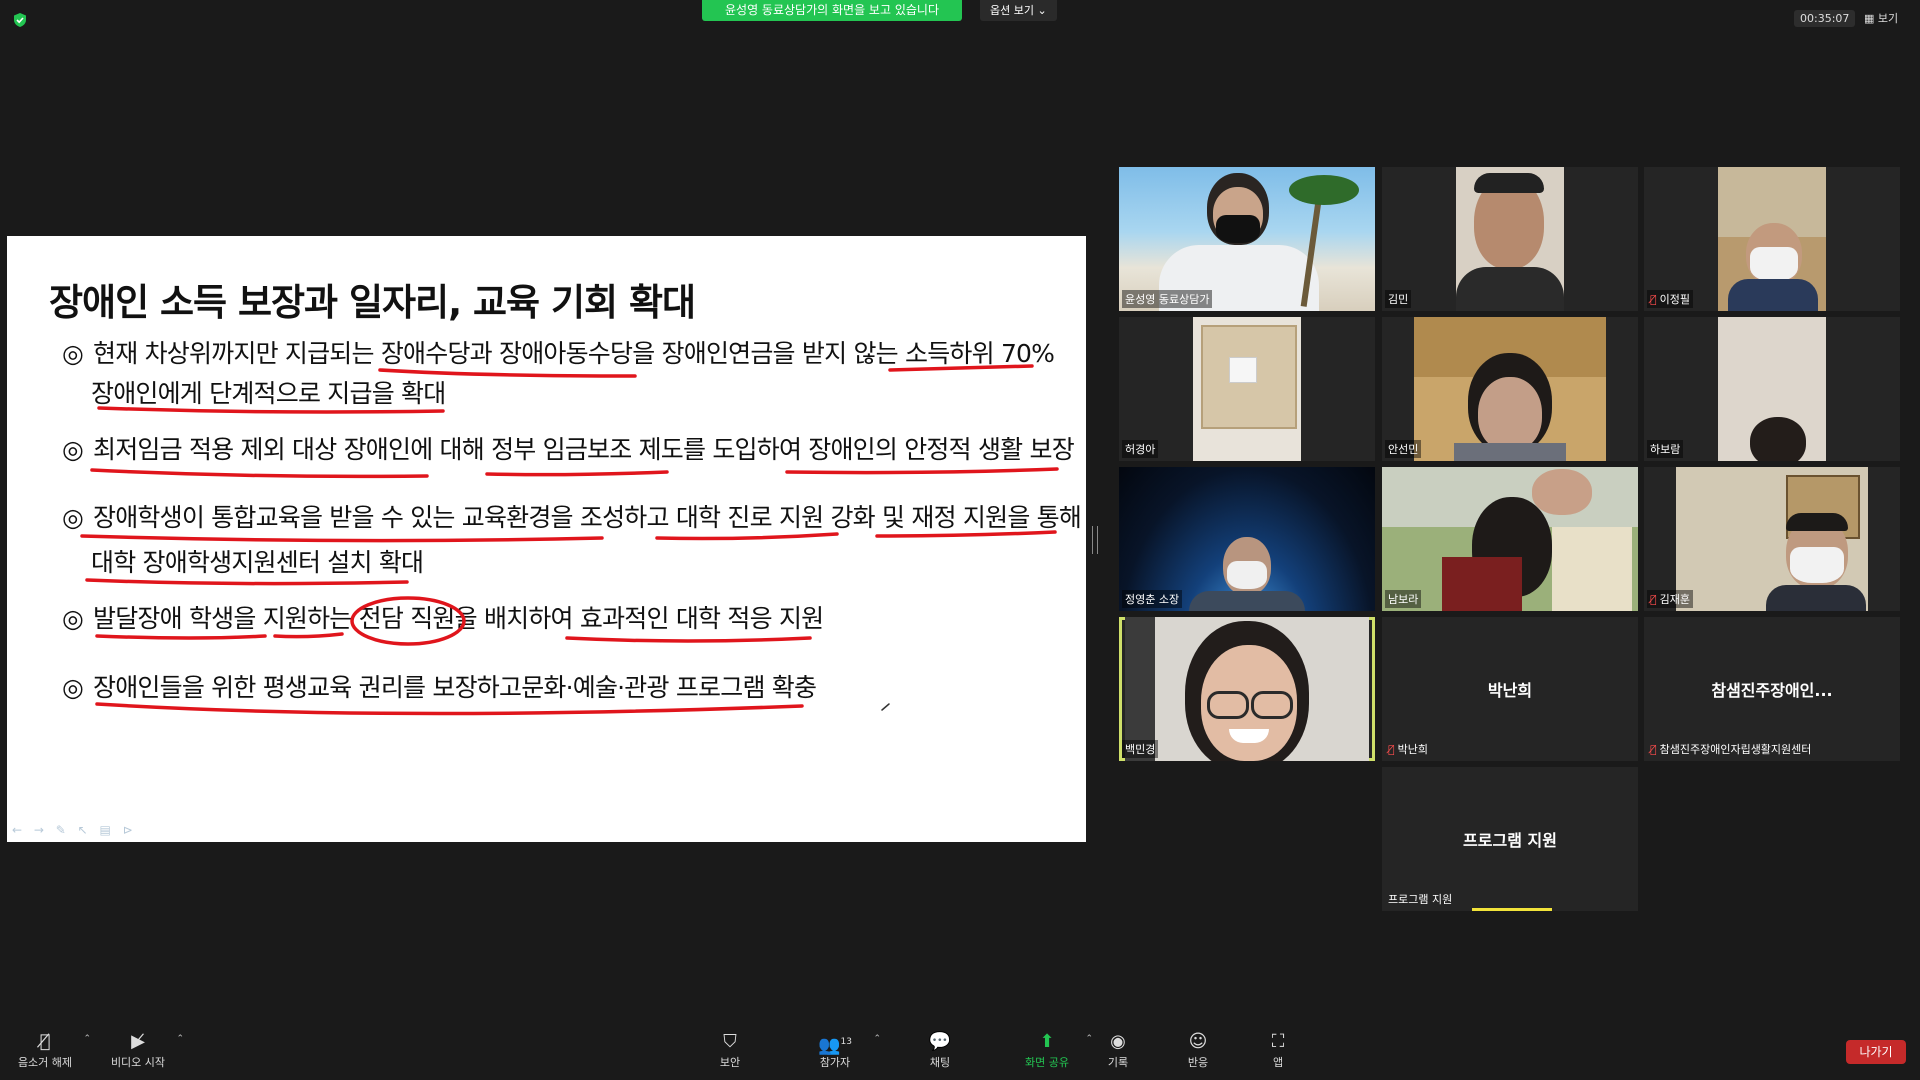 This screenshot has height=1080, width=1920. I want to click on unmute-button: 🎙̸ 음소거 해제 ⌃, so click(48, 1050).